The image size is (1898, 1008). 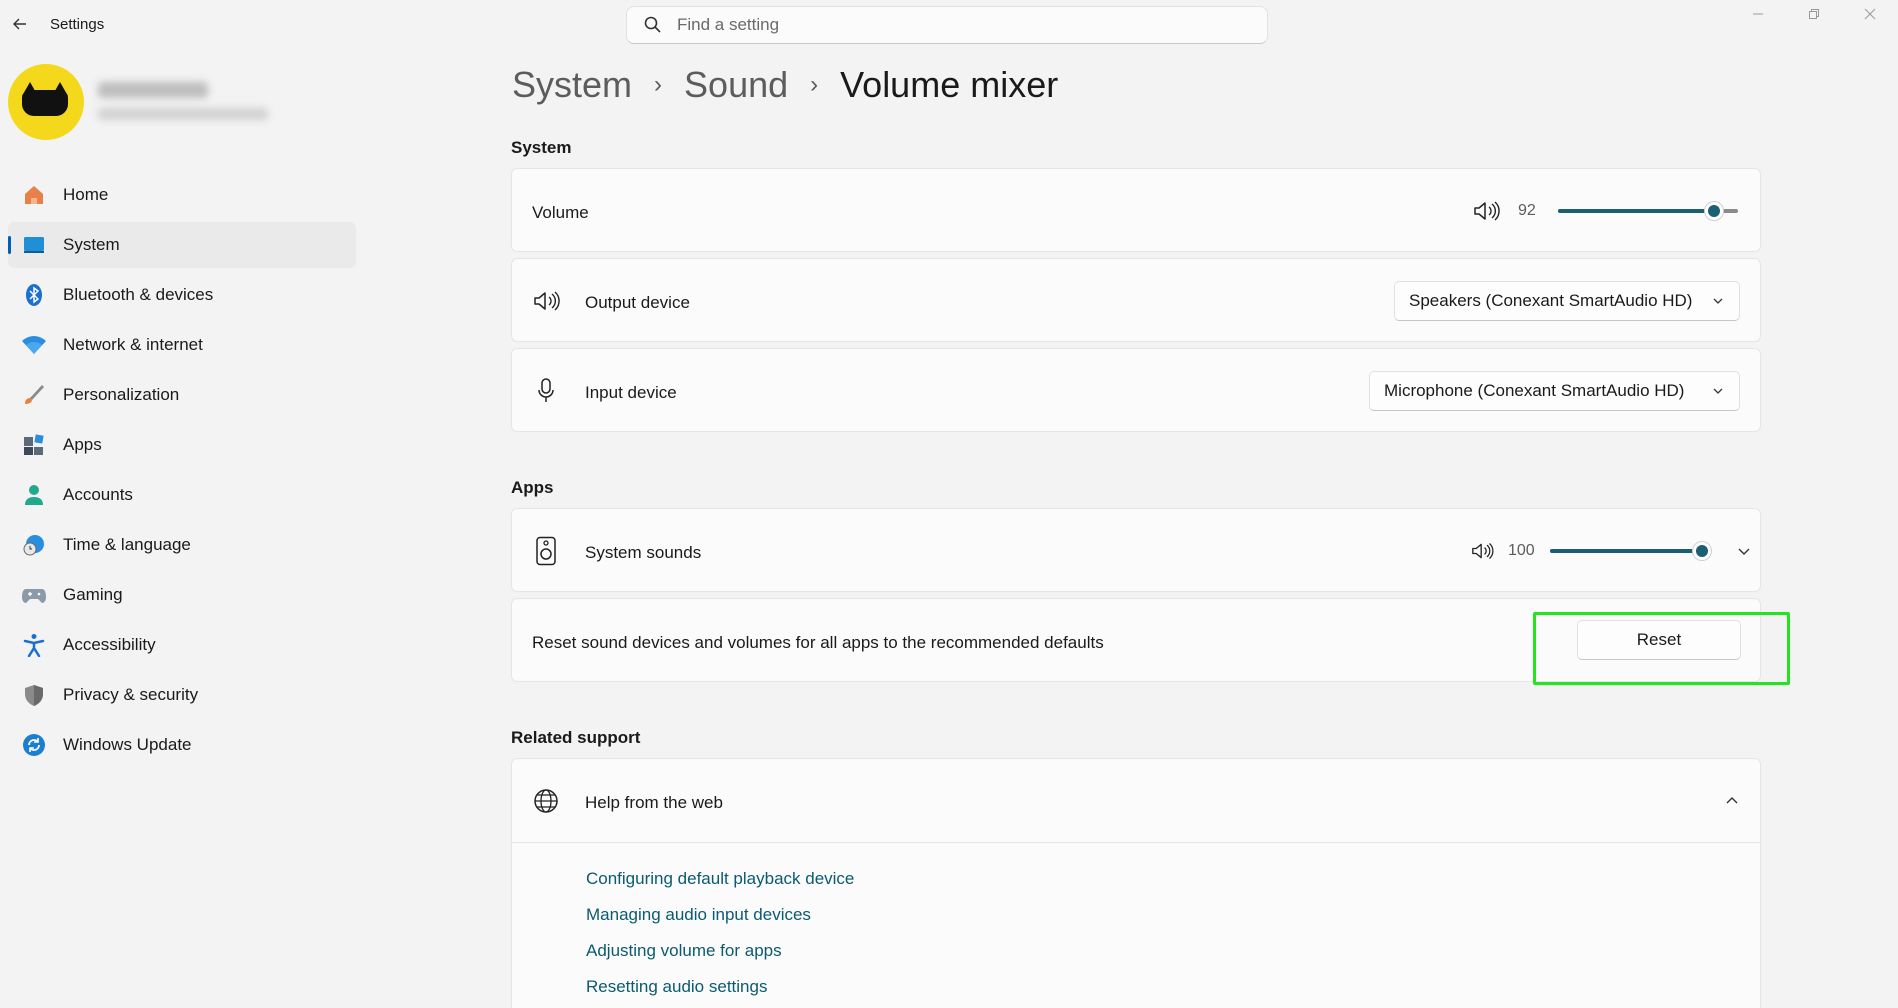 What do you see at coordinates (133, 344) in the screenshot?
I see `sidebar-item-label: Network & internet` at bounding box center [133, 344].